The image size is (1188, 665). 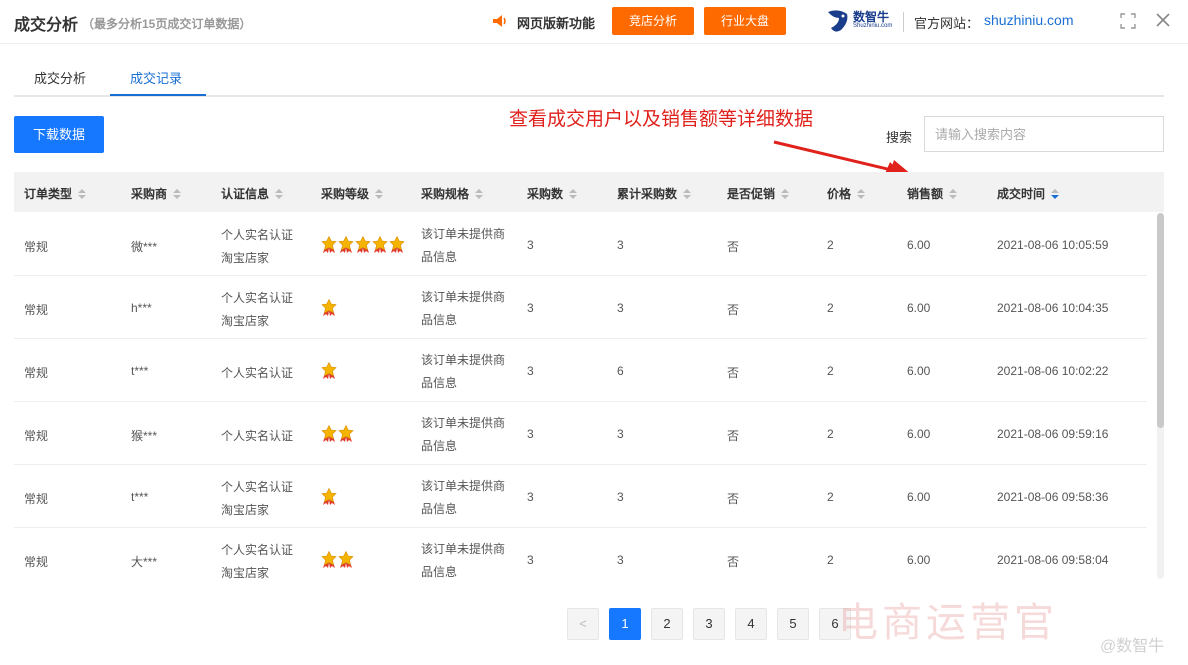 What do you see at coordinates (167, 24) in the screenshot?
I see `page-subtitle: （最多分析15页成交订单数据）` at bounding box center [167, 24].